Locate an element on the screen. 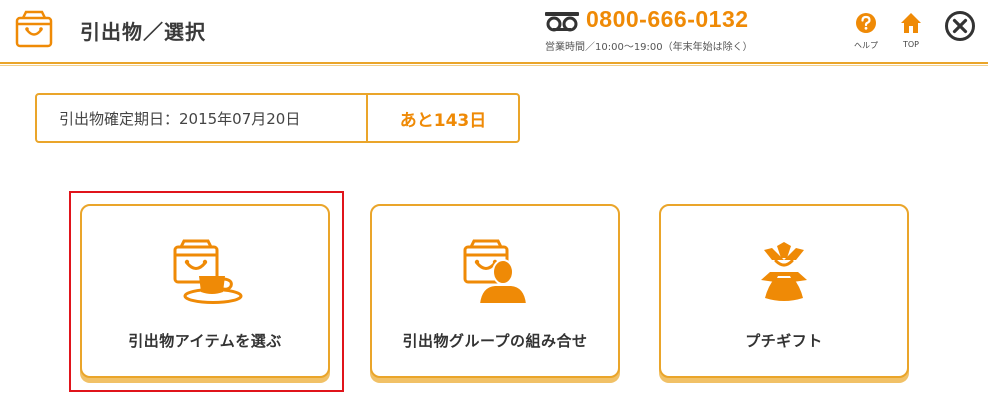 The height and width of the screenshot is (415, 988). deadline-box: 引出物確定期日：2015年07月20日 あと143日 is located at coordinates (277, 118).